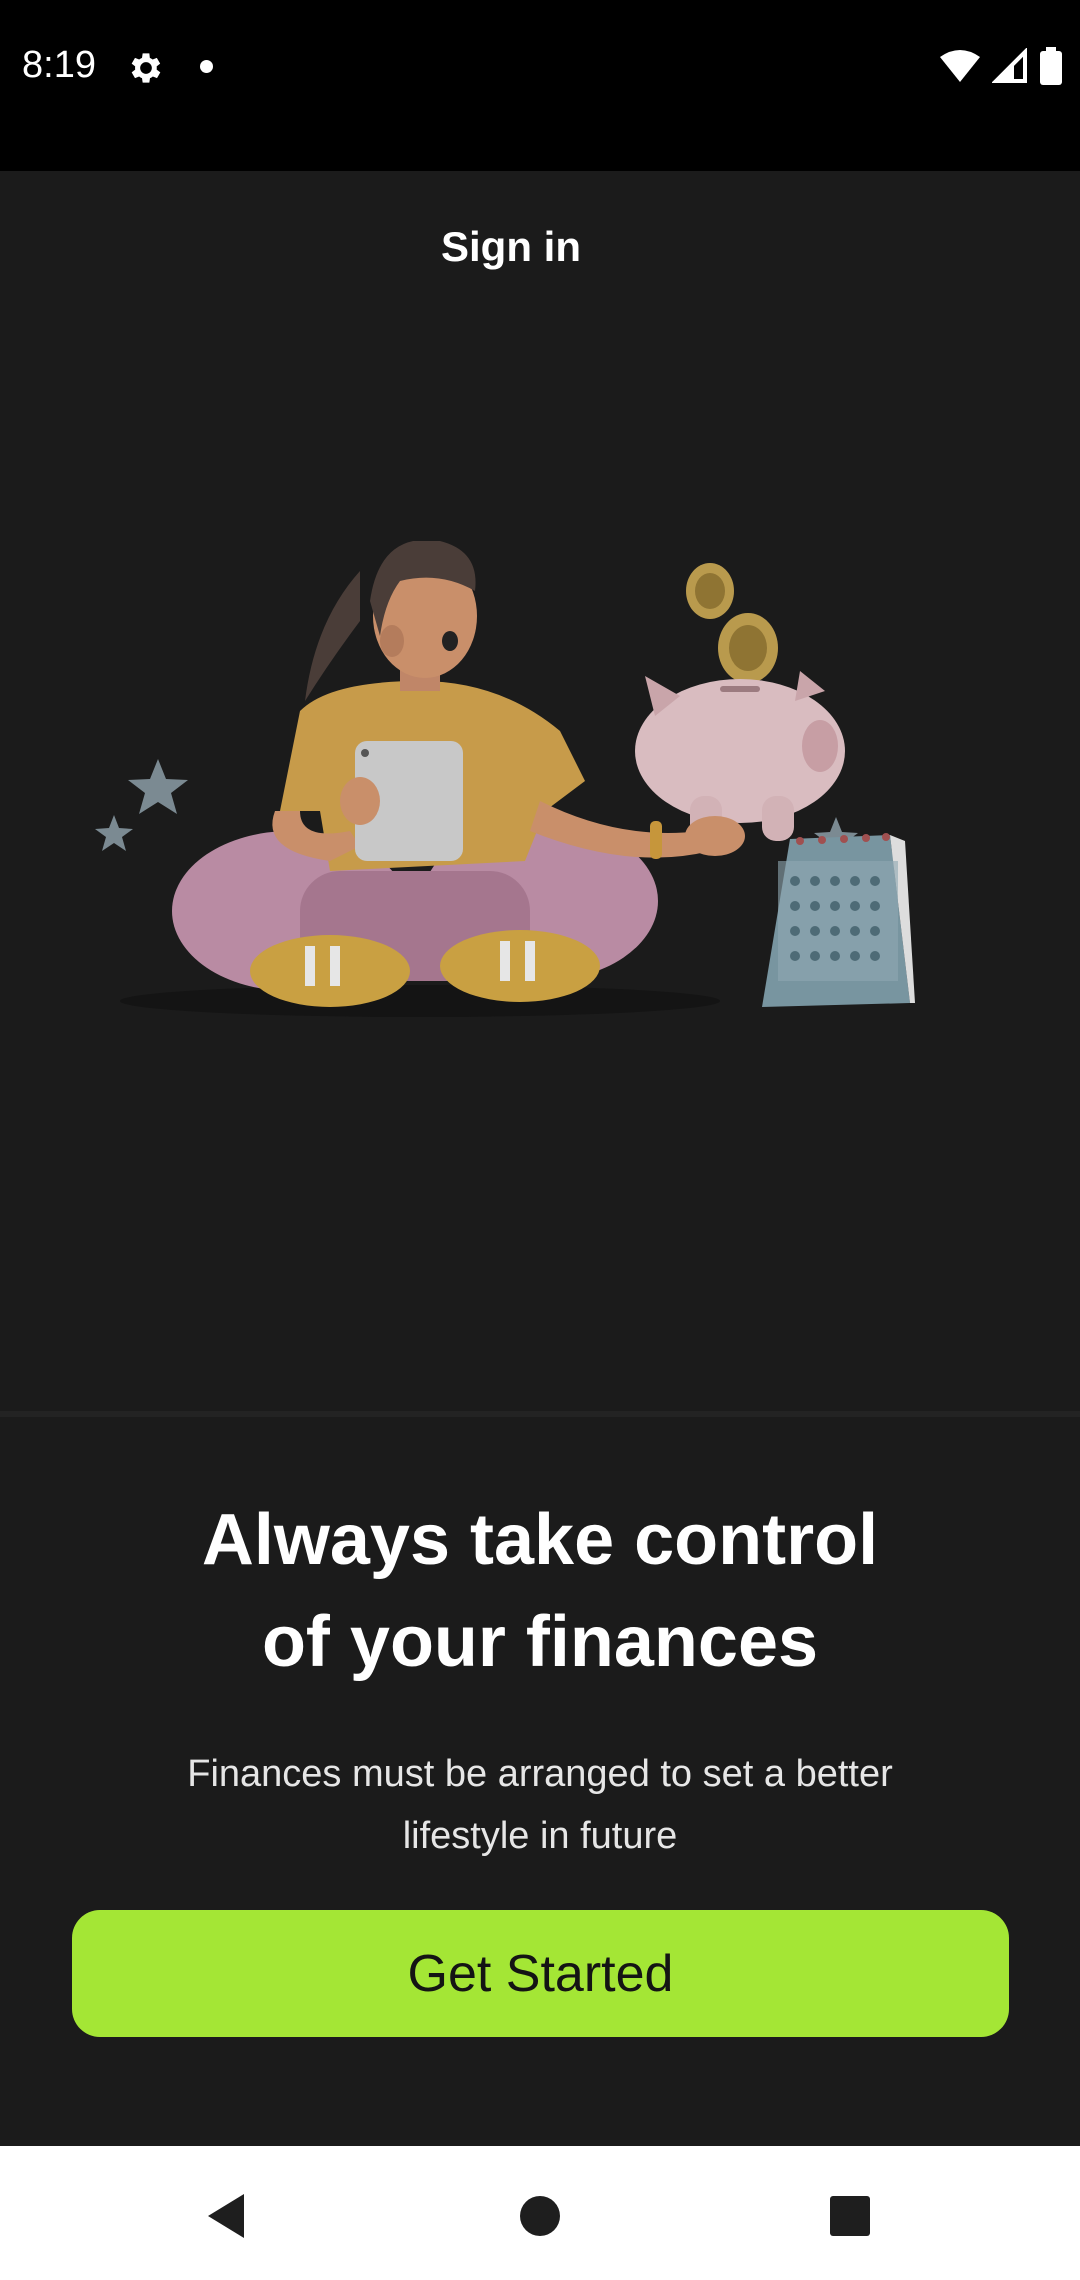 The width and height of the screenshot is (1080, 2280). I want to click on recents-button, so click(850, 2216).